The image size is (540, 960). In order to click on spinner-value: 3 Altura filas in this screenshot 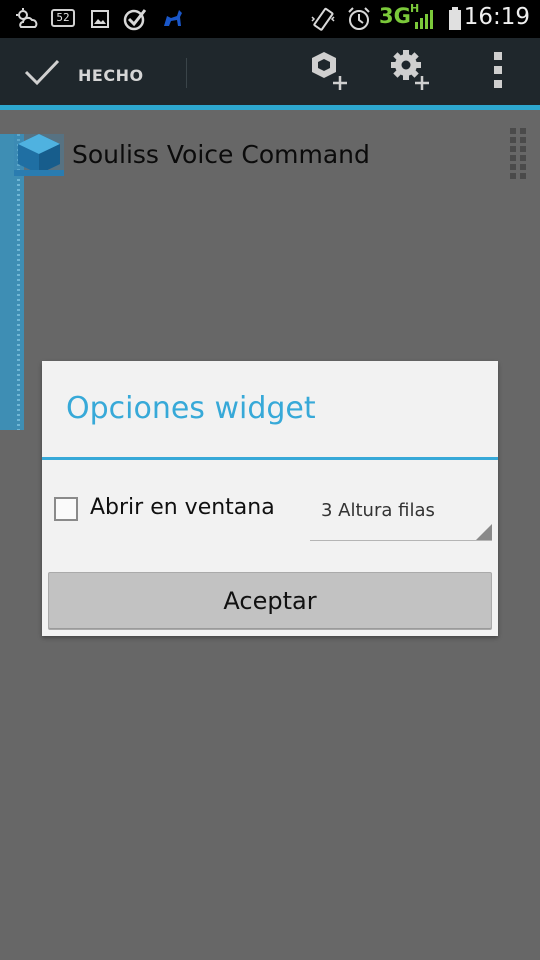, I will do `click(378, 510)`.